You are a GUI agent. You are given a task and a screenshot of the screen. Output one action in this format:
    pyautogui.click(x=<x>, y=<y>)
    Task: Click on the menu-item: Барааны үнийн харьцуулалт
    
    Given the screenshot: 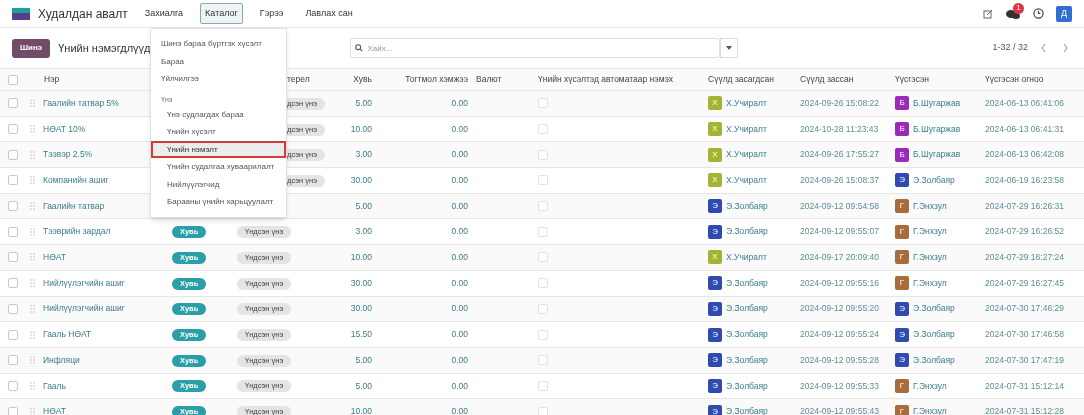 What is the action you would take?
    pyautogui.click(x=218, y=202)
    